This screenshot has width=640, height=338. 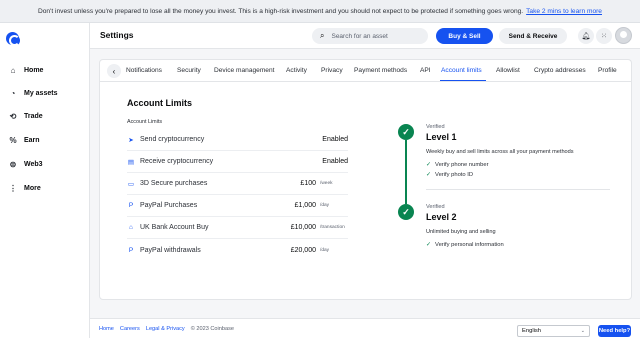 I want to click on footer-link-careers: Careers, so click(x=130, y=329).